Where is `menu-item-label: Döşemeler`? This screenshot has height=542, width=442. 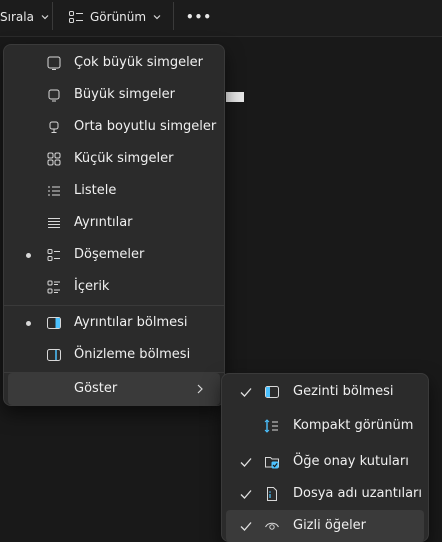
menu-item-label: Döşemeler is located at coordinates (109, 254).